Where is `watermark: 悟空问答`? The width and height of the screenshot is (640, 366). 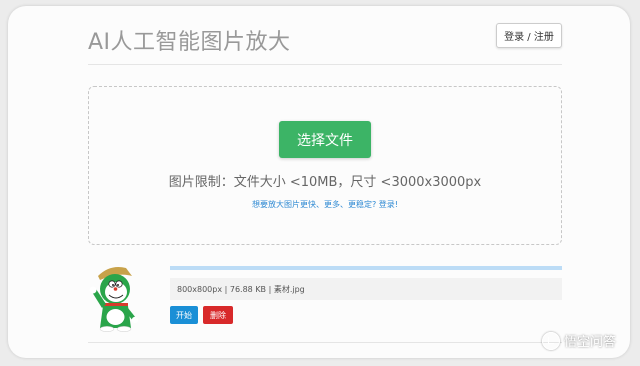 watermark: 悟空问答 is located at coordinates (578, 340).